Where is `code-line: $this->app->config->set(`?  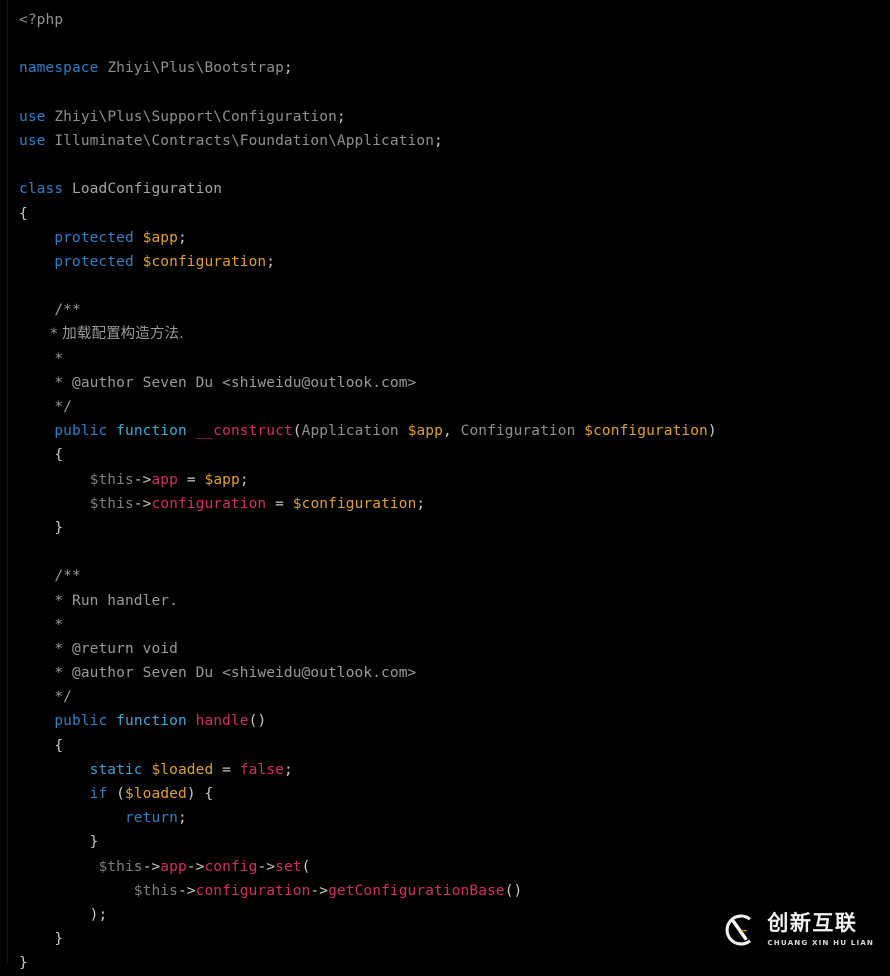
code-line: $this->app->config->set( is located at coordinates (358, 867).